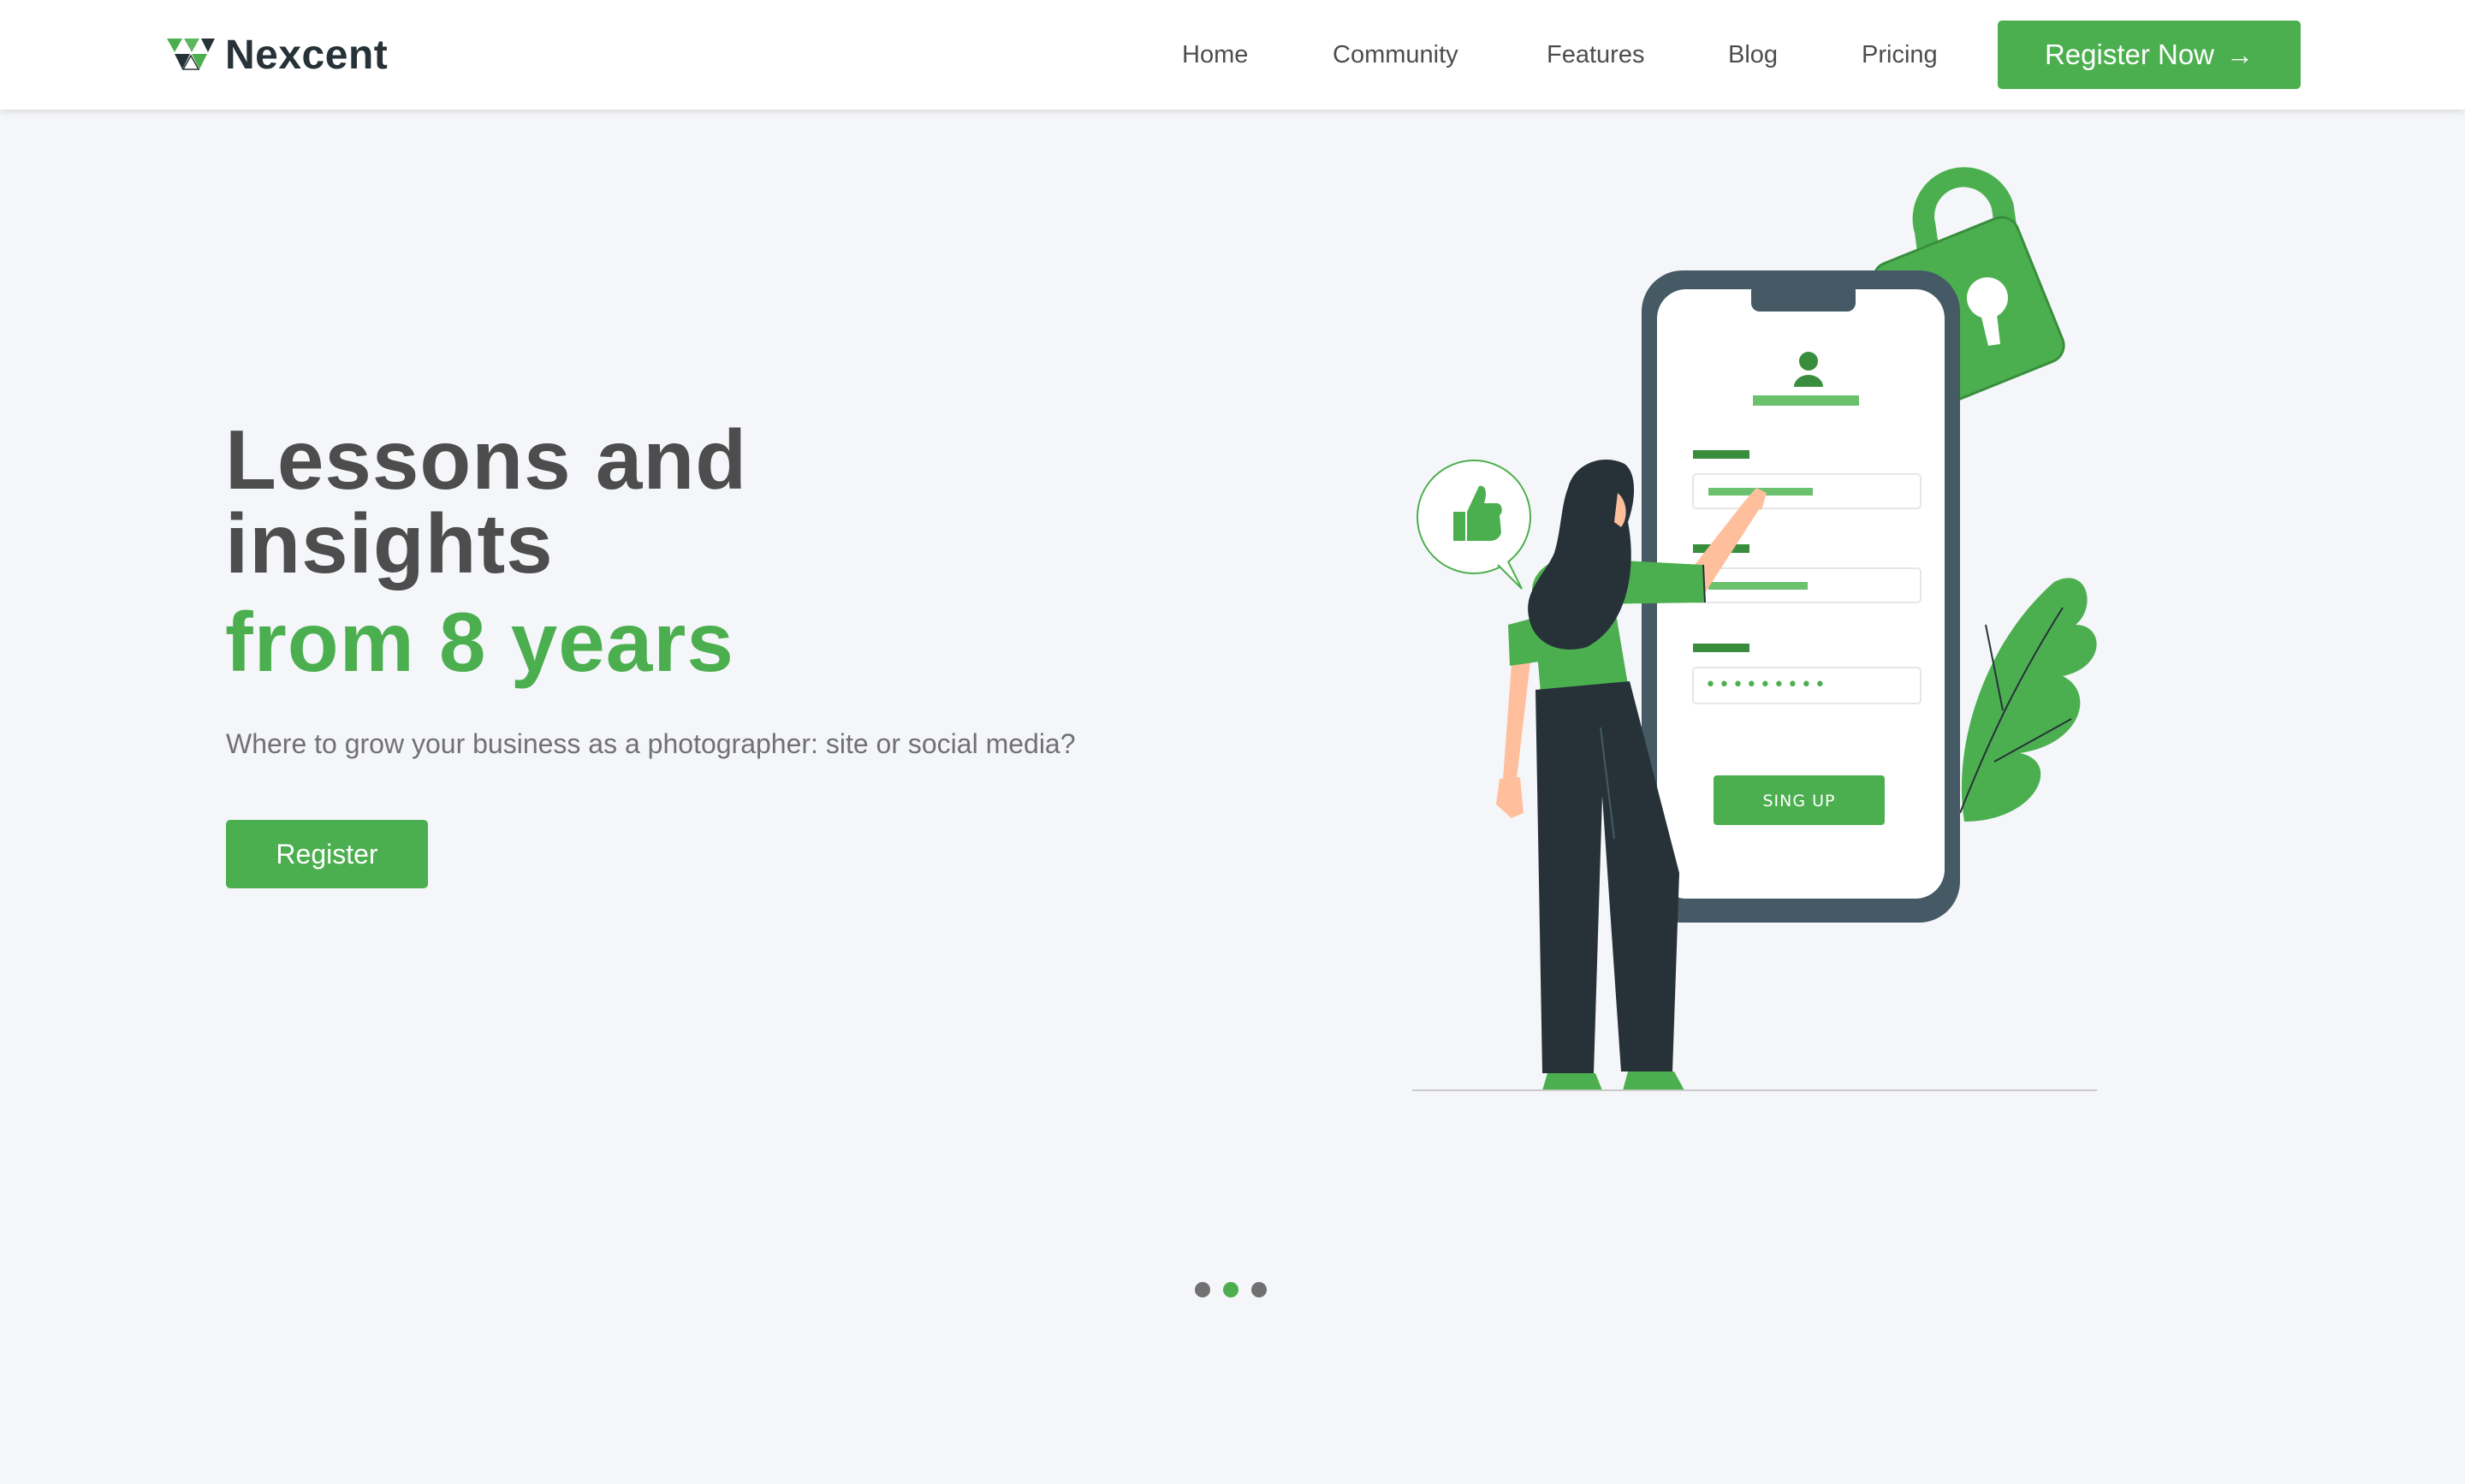  I want to click on slider-dots, so click(1231, 1290).